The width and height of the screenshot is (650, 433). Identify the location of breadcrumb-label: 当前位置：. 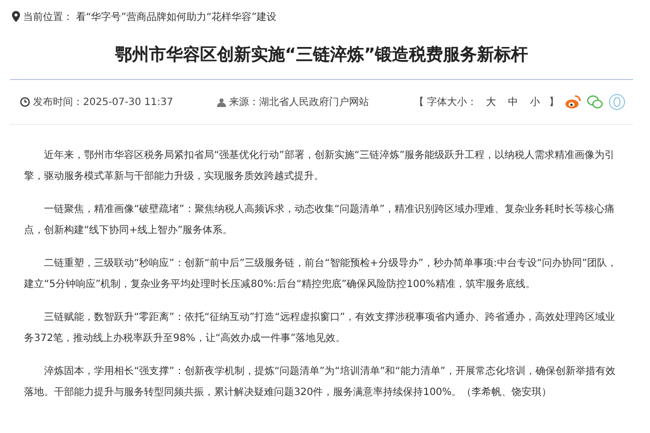
(48, 17).